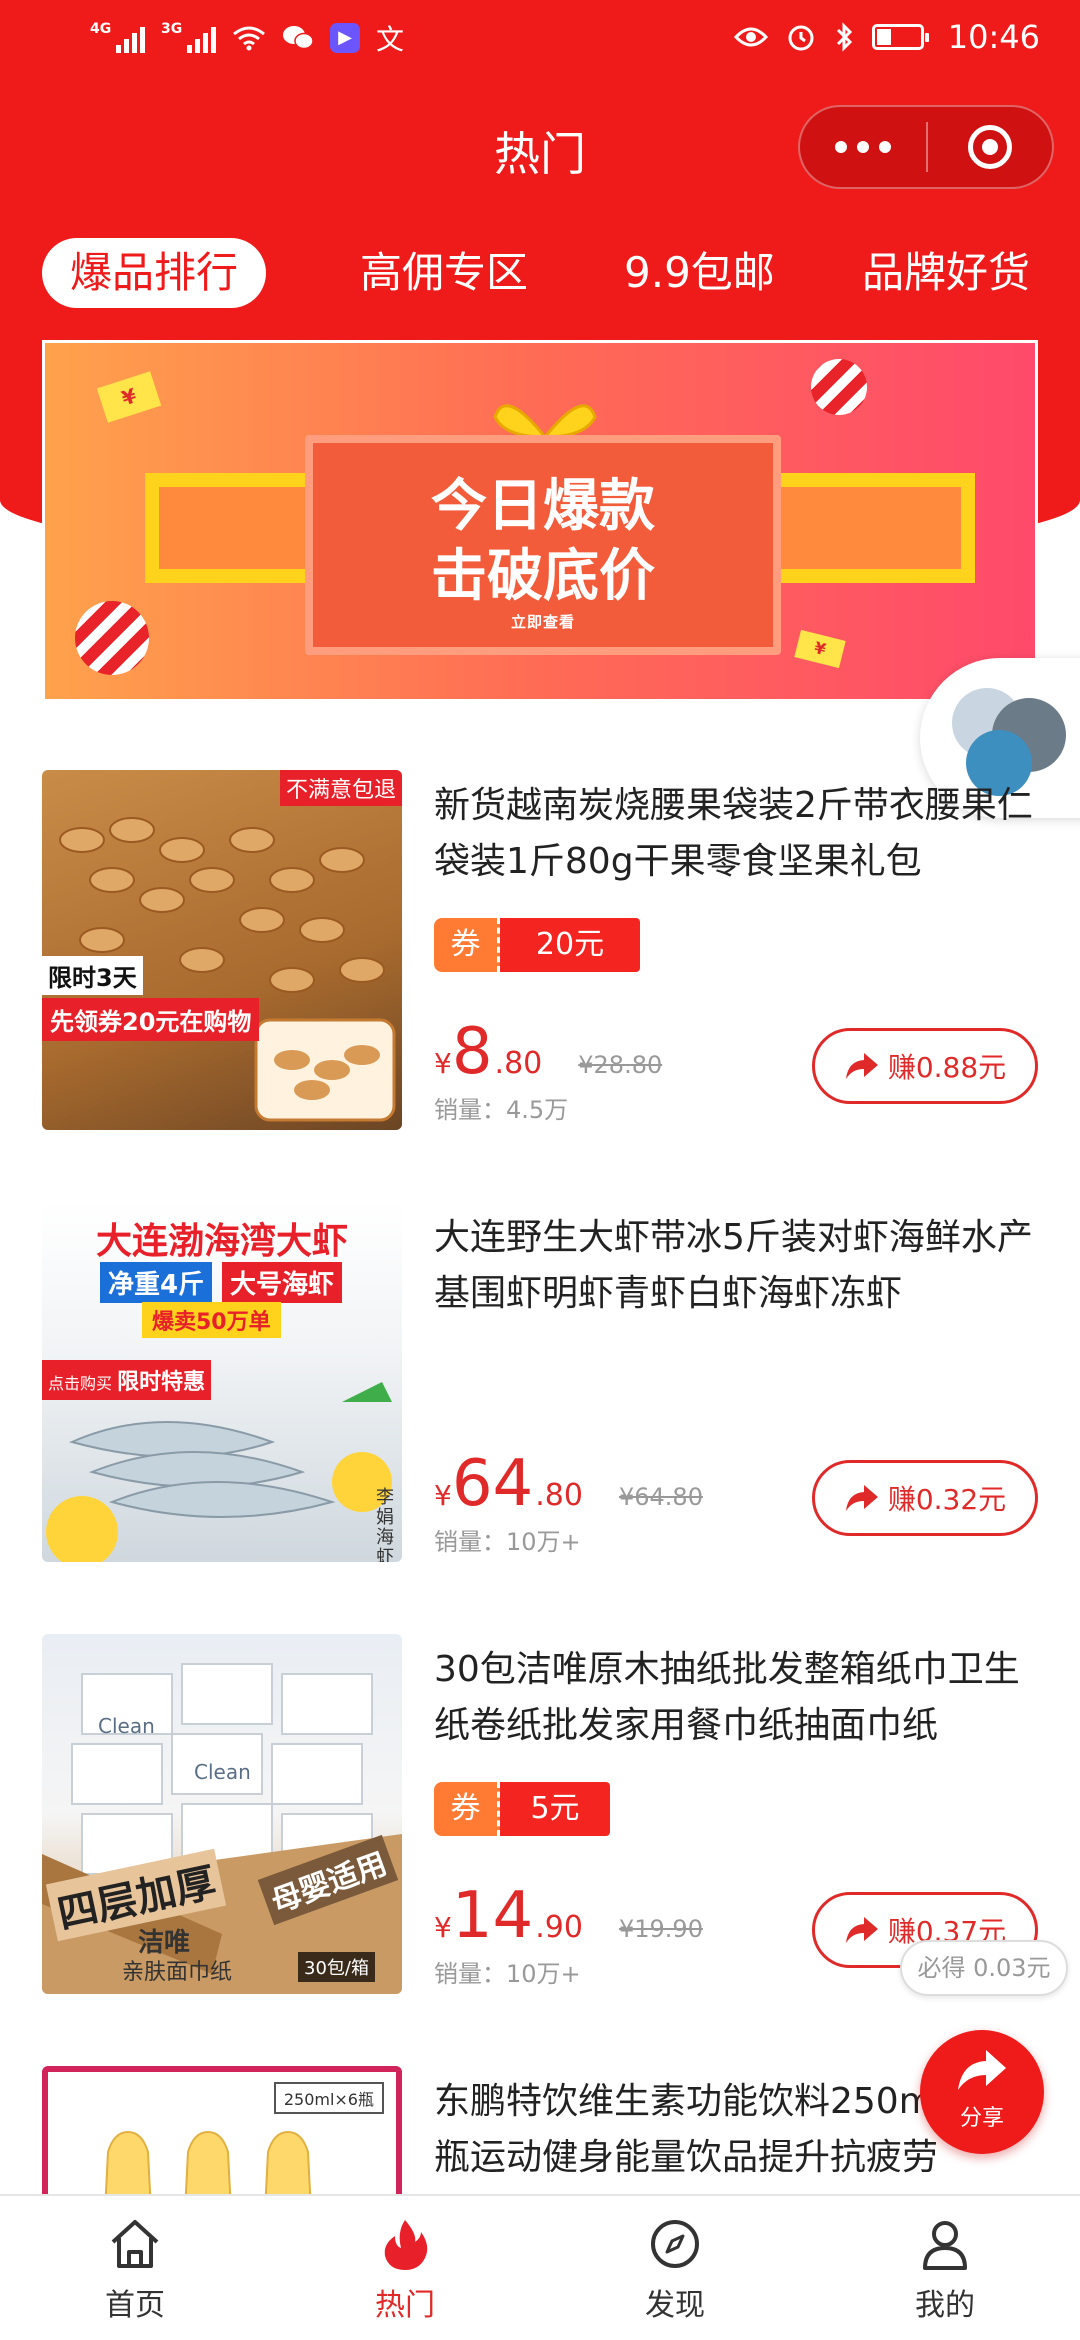  What do you see at coordinates (570, 945) in the screenshot?
I see `coupon-value: 20元` at bounding box center [570, 945].